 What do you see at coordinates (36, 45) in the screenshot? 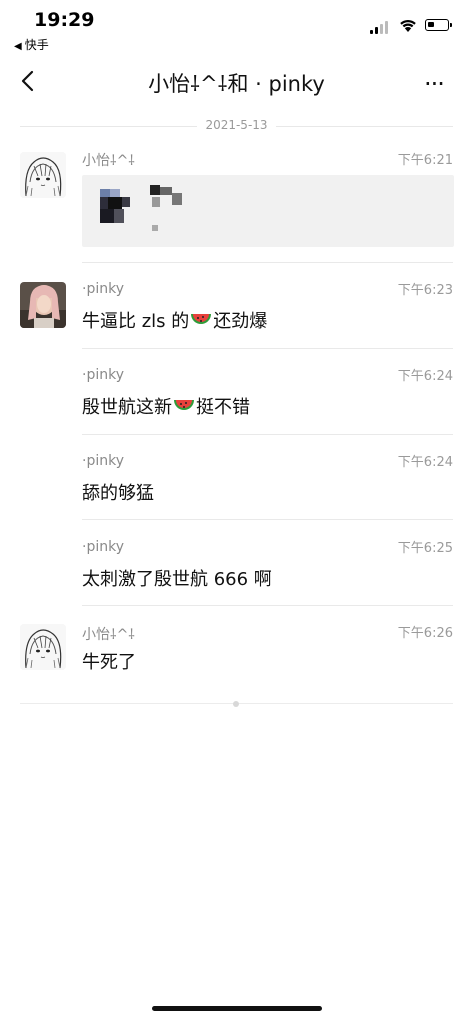
I see `back-app-label: 快手` at bounding box center [36, 45].